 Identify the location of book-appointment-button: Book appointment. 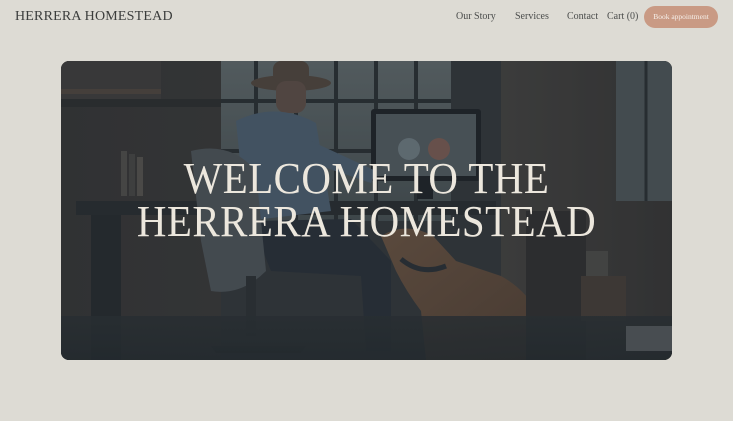
(681, 17).